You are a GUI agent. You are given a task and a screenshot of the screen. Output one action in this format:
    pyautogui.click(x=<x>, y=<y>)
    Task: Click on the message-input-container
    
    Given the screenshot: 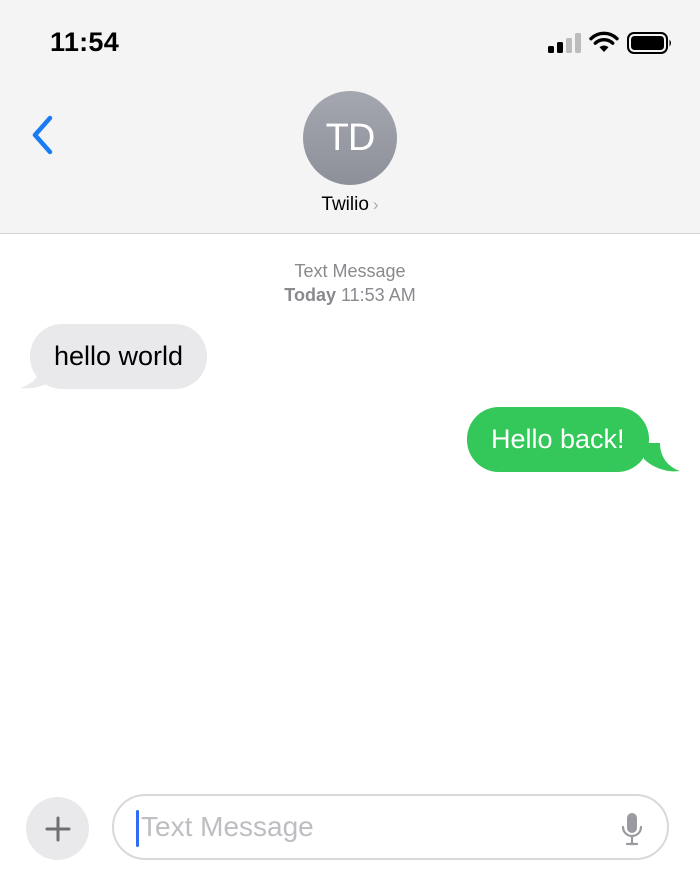 What is the action you would take?
    pyautogui.click(x=390, y=827)
    